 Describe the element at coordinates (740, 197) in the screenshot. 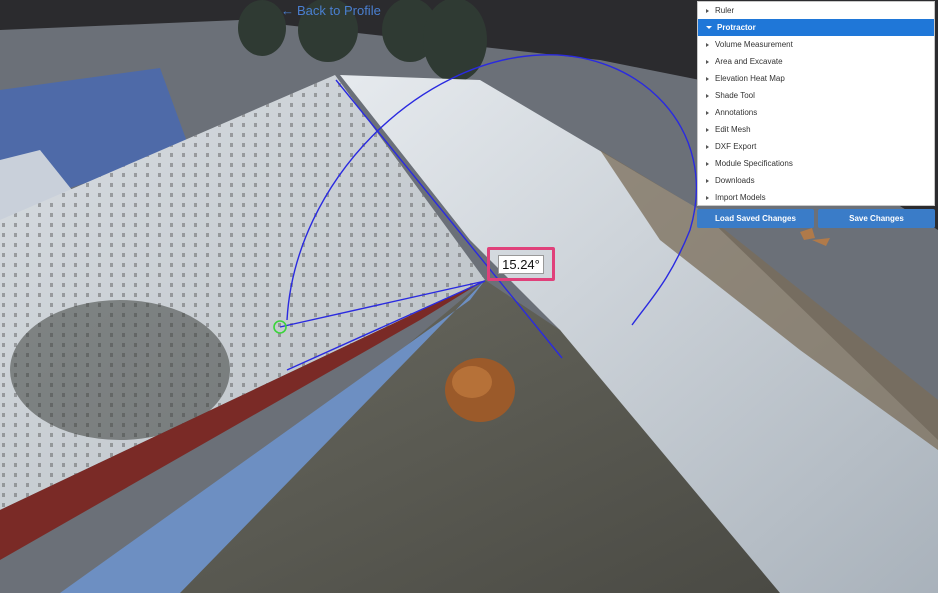

I see `tool-menu-item-label: Import Models` at that location.